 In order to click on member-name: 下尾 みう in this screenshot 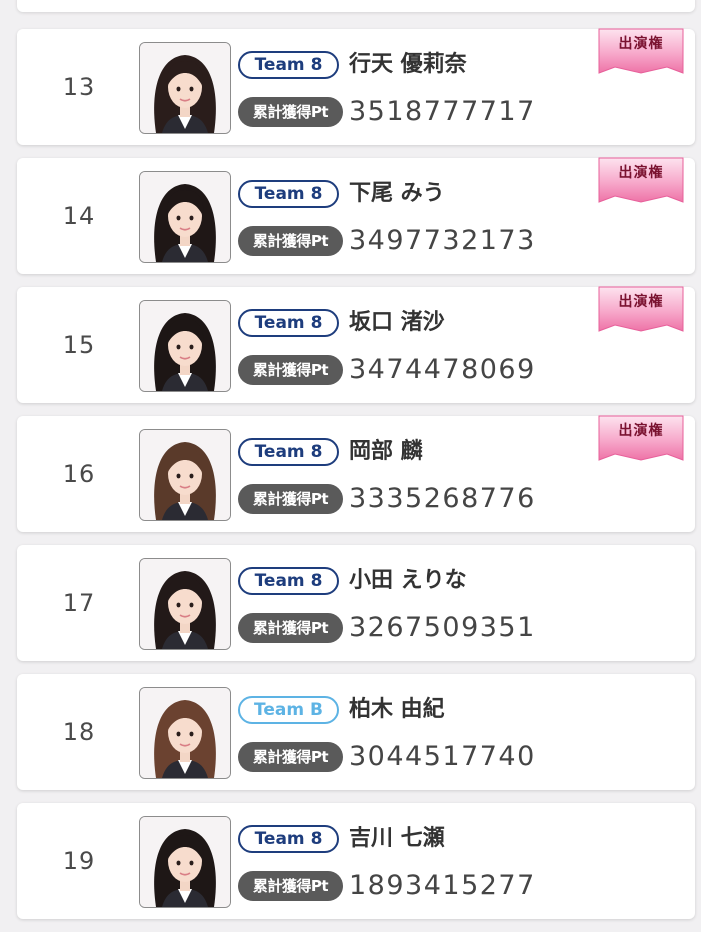, I will do `click(397, 194)`.